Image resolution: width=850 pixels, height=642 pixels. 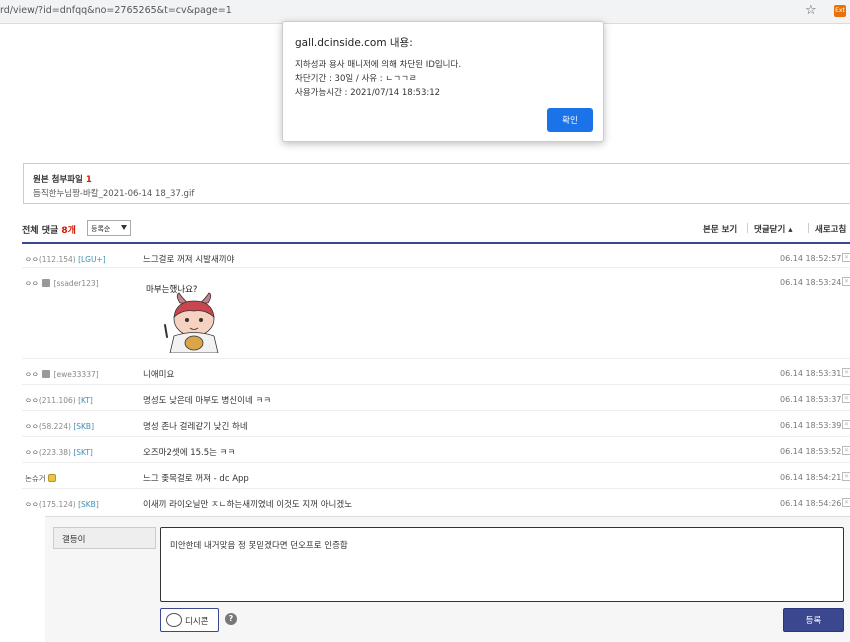 I want to click on comments-label-text: 전체 댓글, so click(x=40, y=231).